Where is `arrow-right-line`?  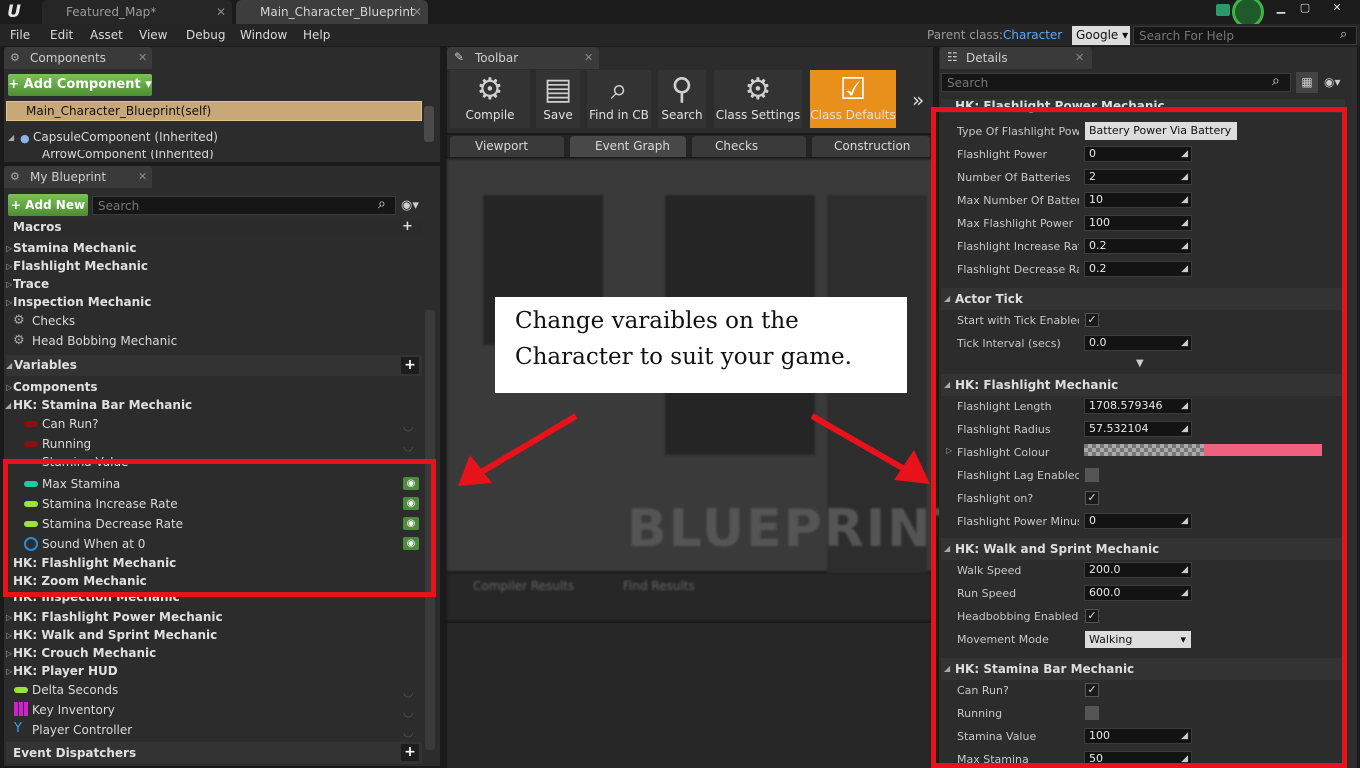
arrow-right-line is located at coordinates (859, 443).